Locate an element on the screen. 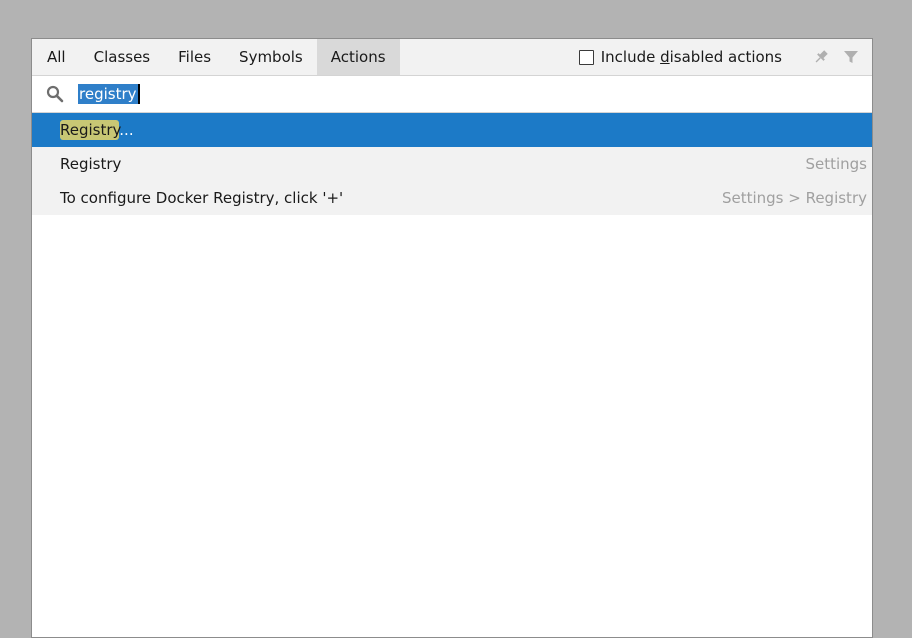  search-row: registry is located at coordinates (452, 94).